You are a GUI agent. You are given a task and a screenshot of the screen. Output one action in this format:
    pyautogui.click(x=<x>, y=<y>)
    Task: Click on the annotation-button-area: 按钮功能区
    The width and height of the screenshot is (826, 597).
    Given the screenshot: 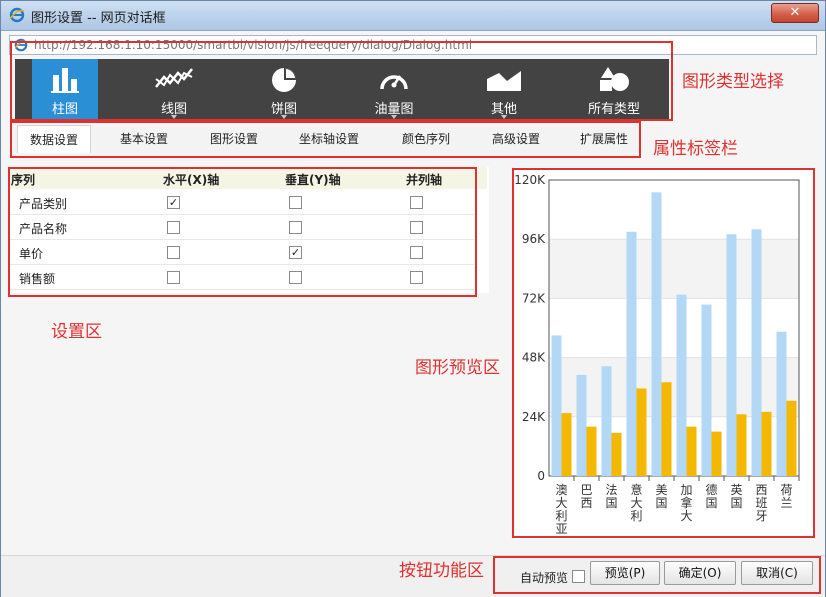 What is the action you would take?
    pyautogui.click(x=441, y=571)
    